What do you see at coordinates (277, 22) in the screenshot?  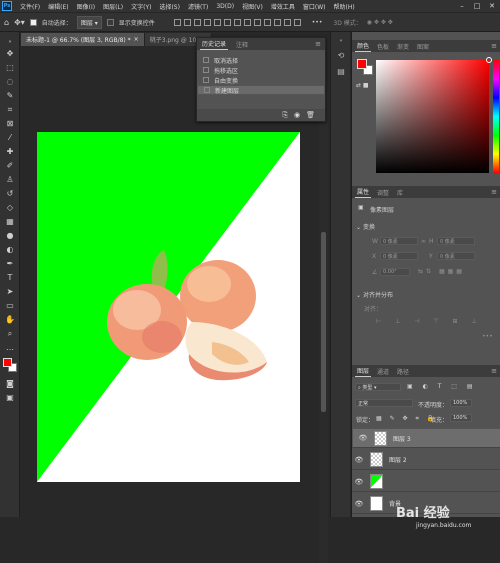 I see `distribute-5-icon` at bounding box center [277, 22].